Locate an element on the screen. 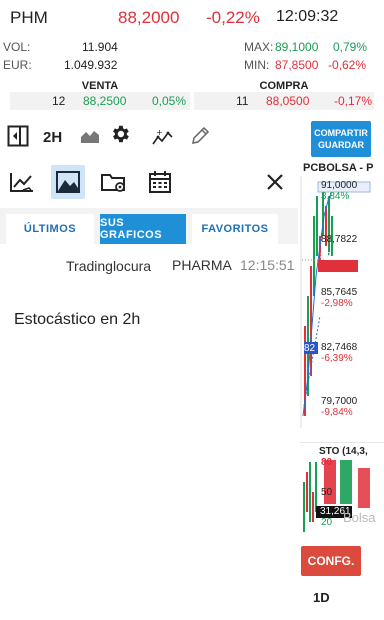 This screenshot has height=620, width=384. stochastic-panel is located at coordinates (342, 492).